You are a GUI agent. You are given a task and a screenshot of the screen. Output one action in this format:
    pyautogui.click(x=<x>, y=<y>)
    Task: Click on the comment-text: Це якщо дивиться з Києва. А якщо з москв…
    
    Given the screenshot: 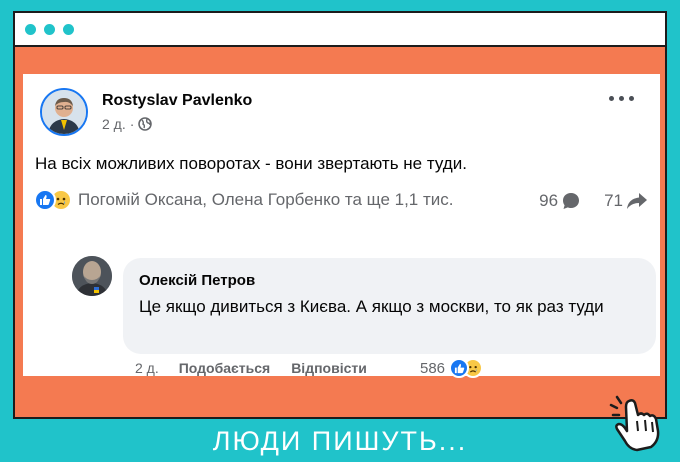 What is the action you would take?
    pyautogui.click(x=371, y=306)
    